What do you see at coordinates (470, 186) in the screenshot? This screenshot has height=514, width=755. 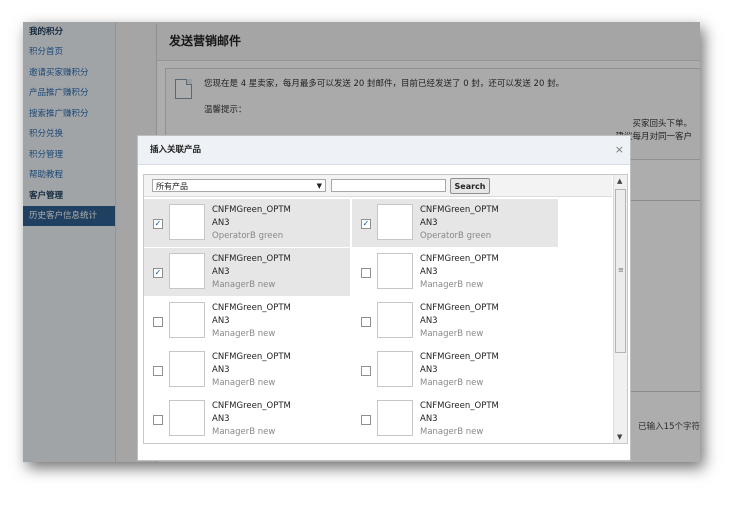 I see `search-button: Search` at bounding box center [470, 186].